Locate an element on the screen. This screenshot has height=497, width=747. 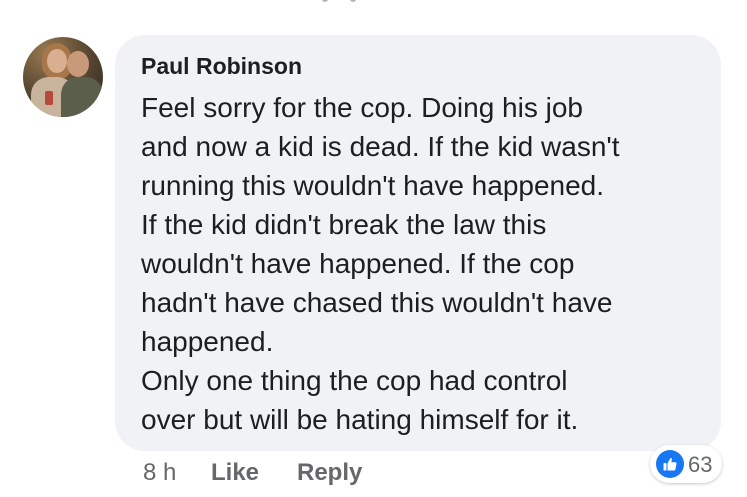
comment-line: Only one thing the cop had control is located at coordinates (354, 380).